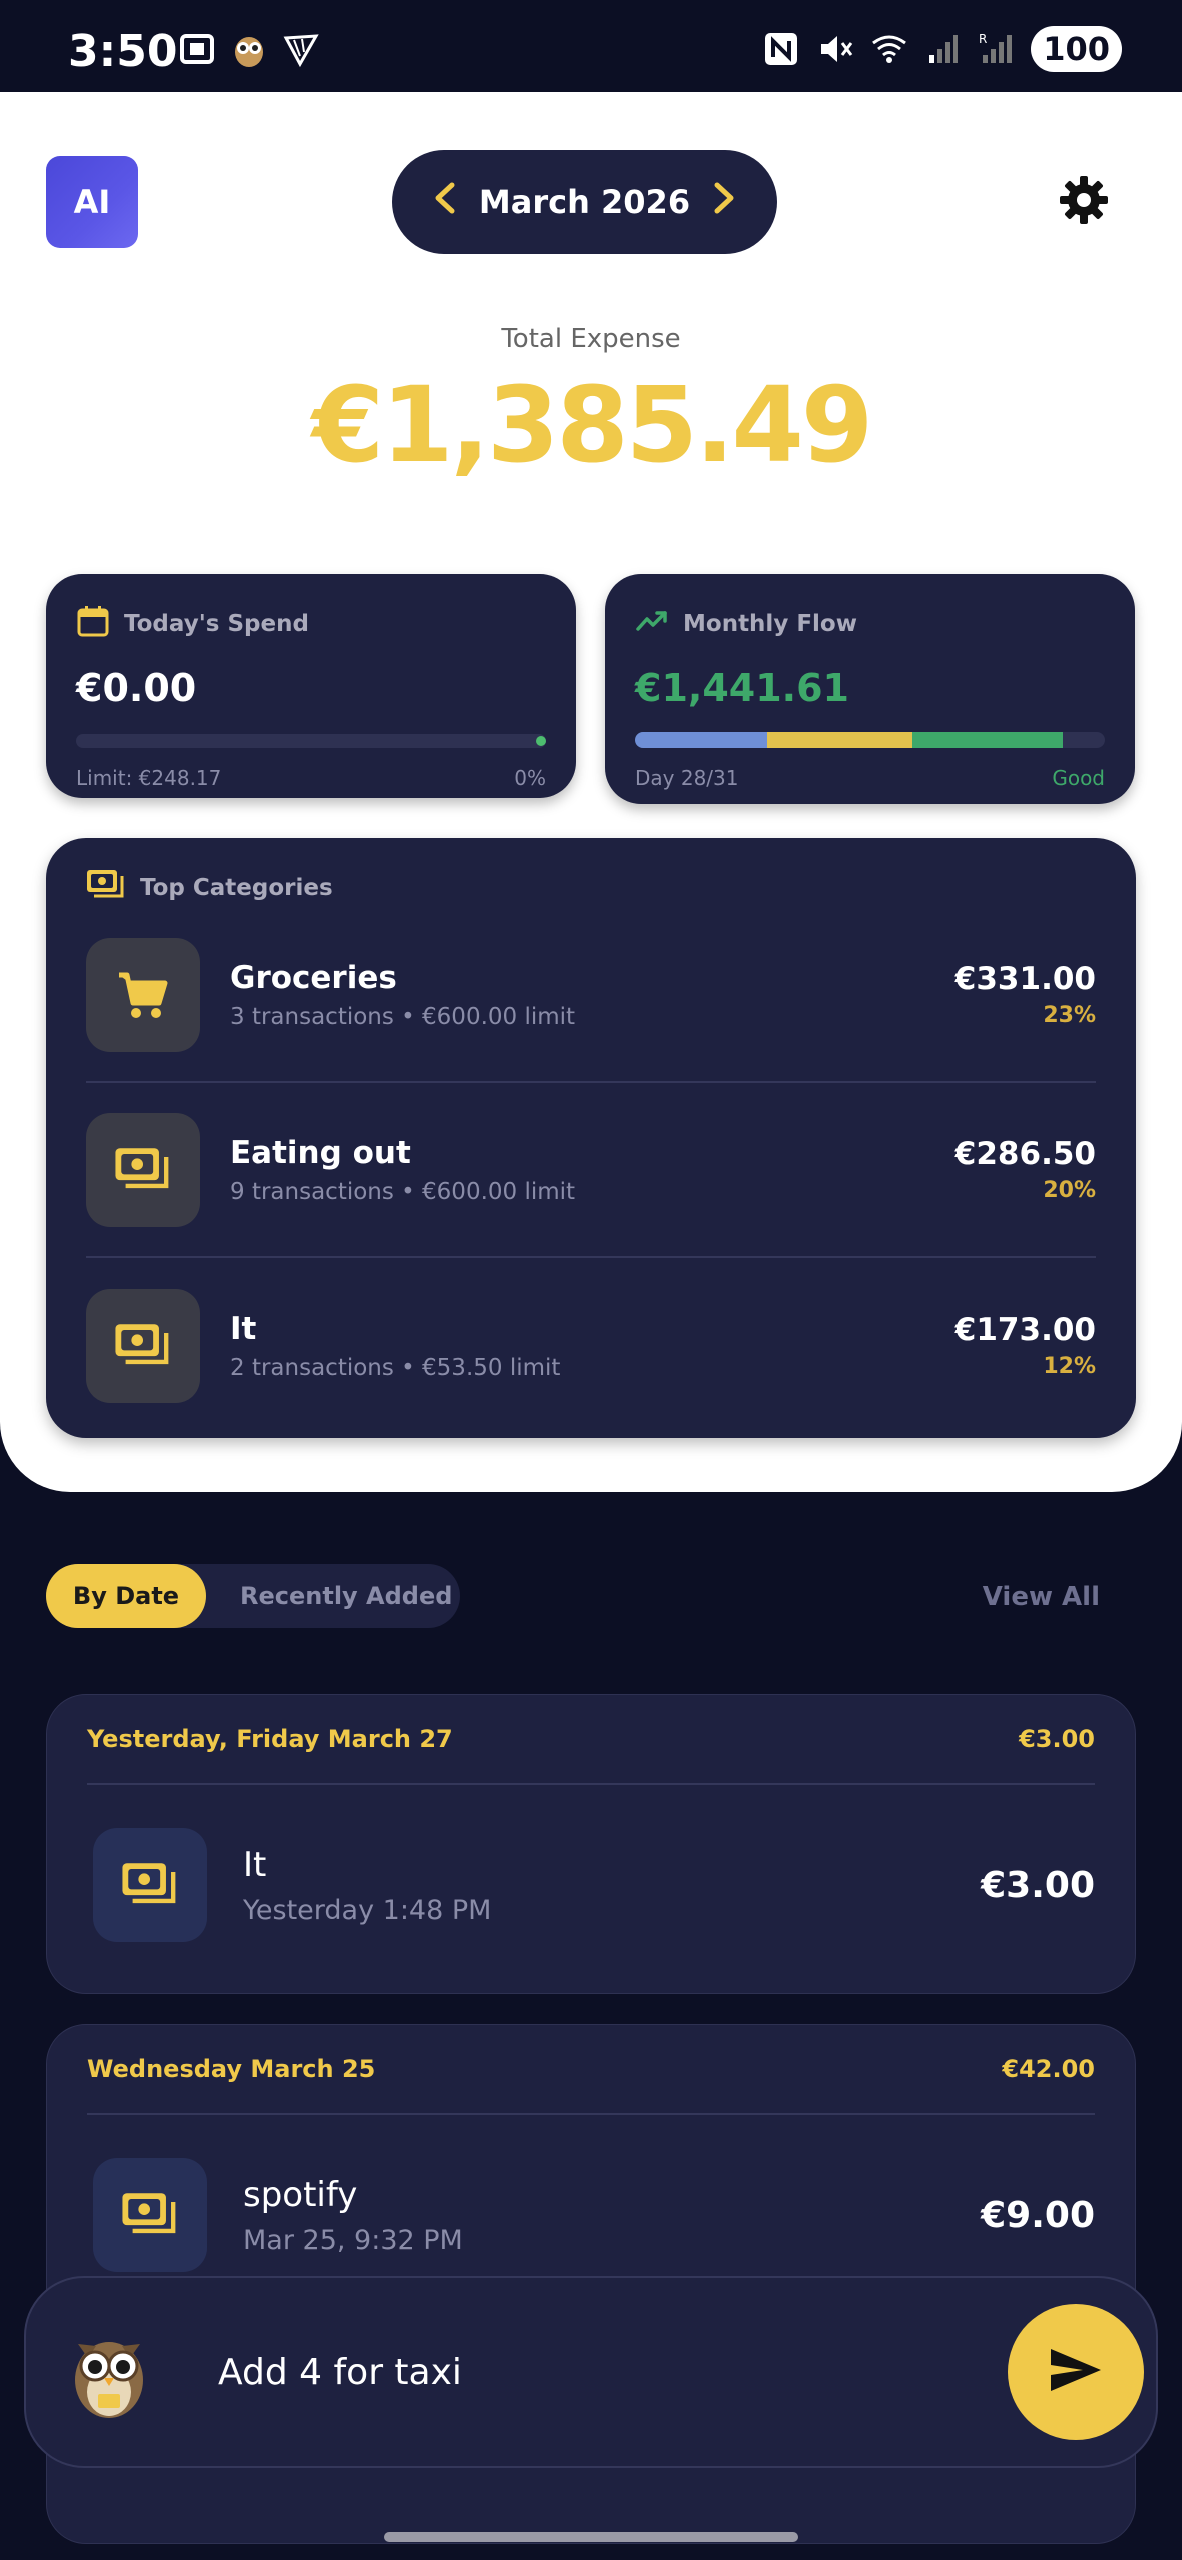 The height and width of the screenshot is (2560, 1182). Describe the element at coordinates (236, 888) in the screenshot. I see `top-categories-title: Top Categories` at that location.